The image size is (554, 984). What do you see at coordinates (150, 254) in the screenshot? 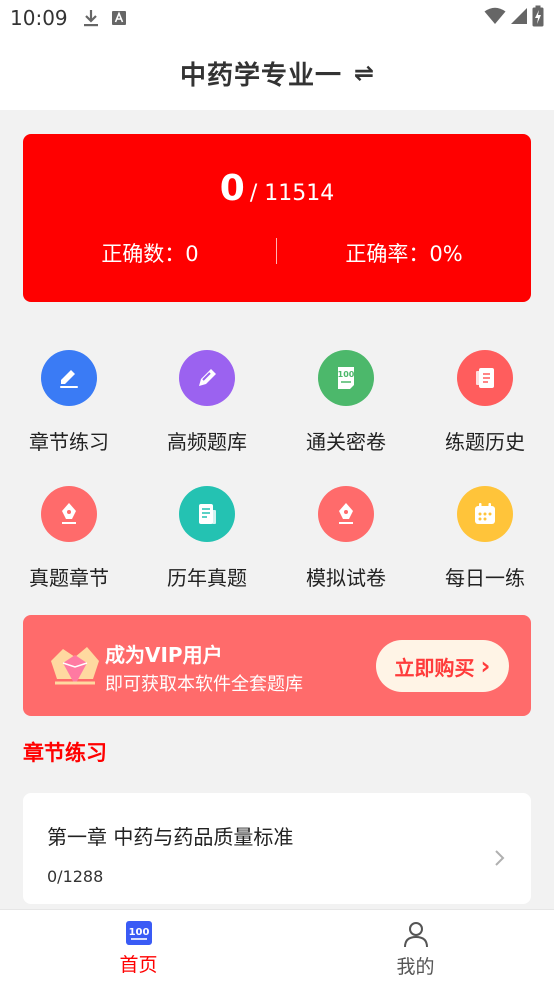
I see `correct-count: 正确数：0` at bounding box center [150, 254].